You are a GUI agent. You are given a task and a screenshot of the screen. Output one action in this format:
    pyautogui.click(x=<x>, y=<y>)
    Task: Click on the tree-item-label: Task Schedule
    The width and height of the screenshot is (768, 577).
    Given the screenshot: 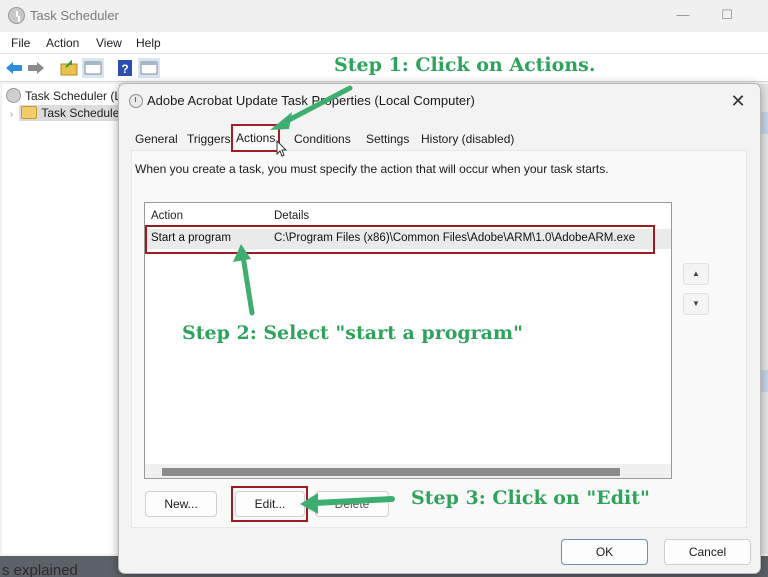 What is the action you would take?
    pyautogui.click(x=80, y=113)
    